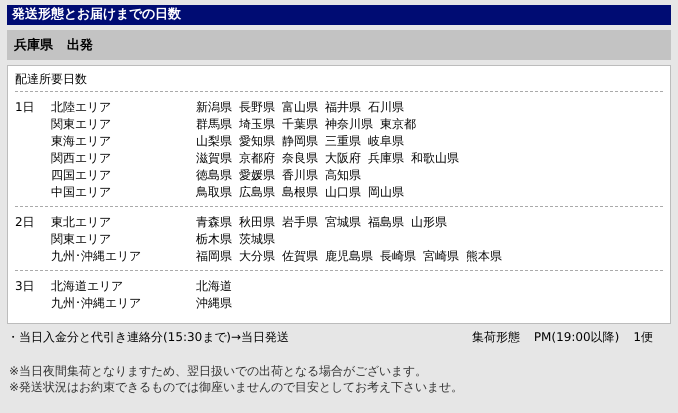 The height and width of the screenshot is (413, 678). What do you see at coordinates (81, 158) in the screenshot?
I see `area-name: 関西エリア` at bounding box center [81, 158].